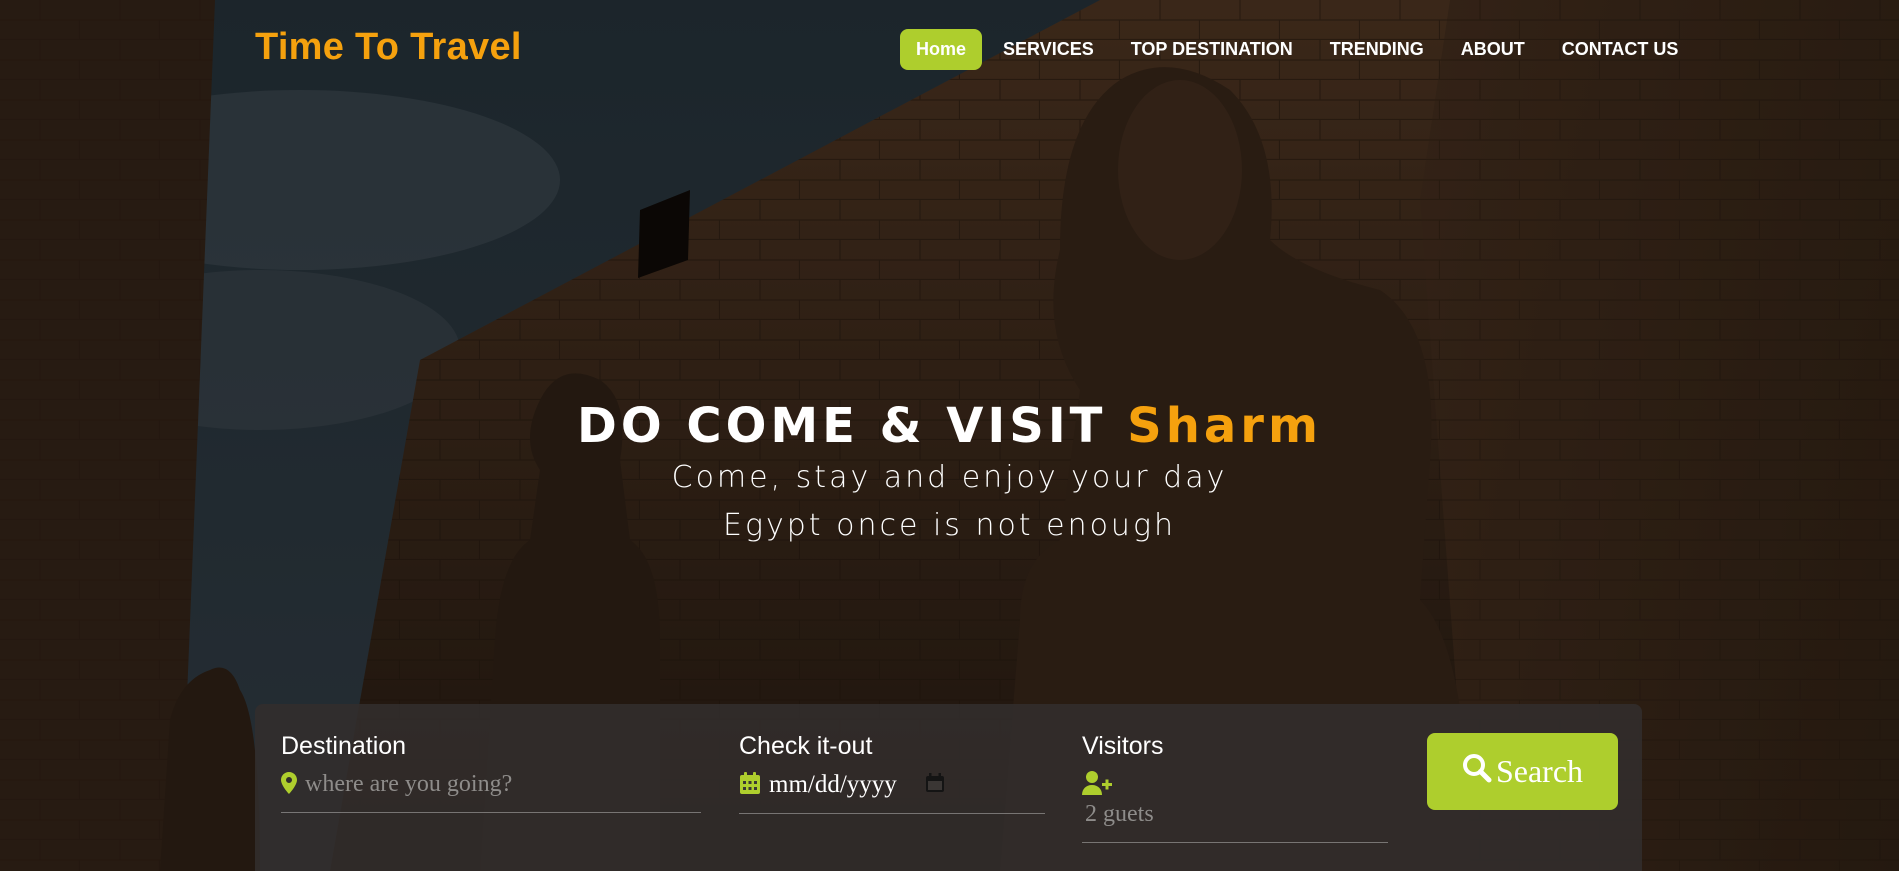  I want to click on nav-trending: TRENDING, so click(1377, 49).